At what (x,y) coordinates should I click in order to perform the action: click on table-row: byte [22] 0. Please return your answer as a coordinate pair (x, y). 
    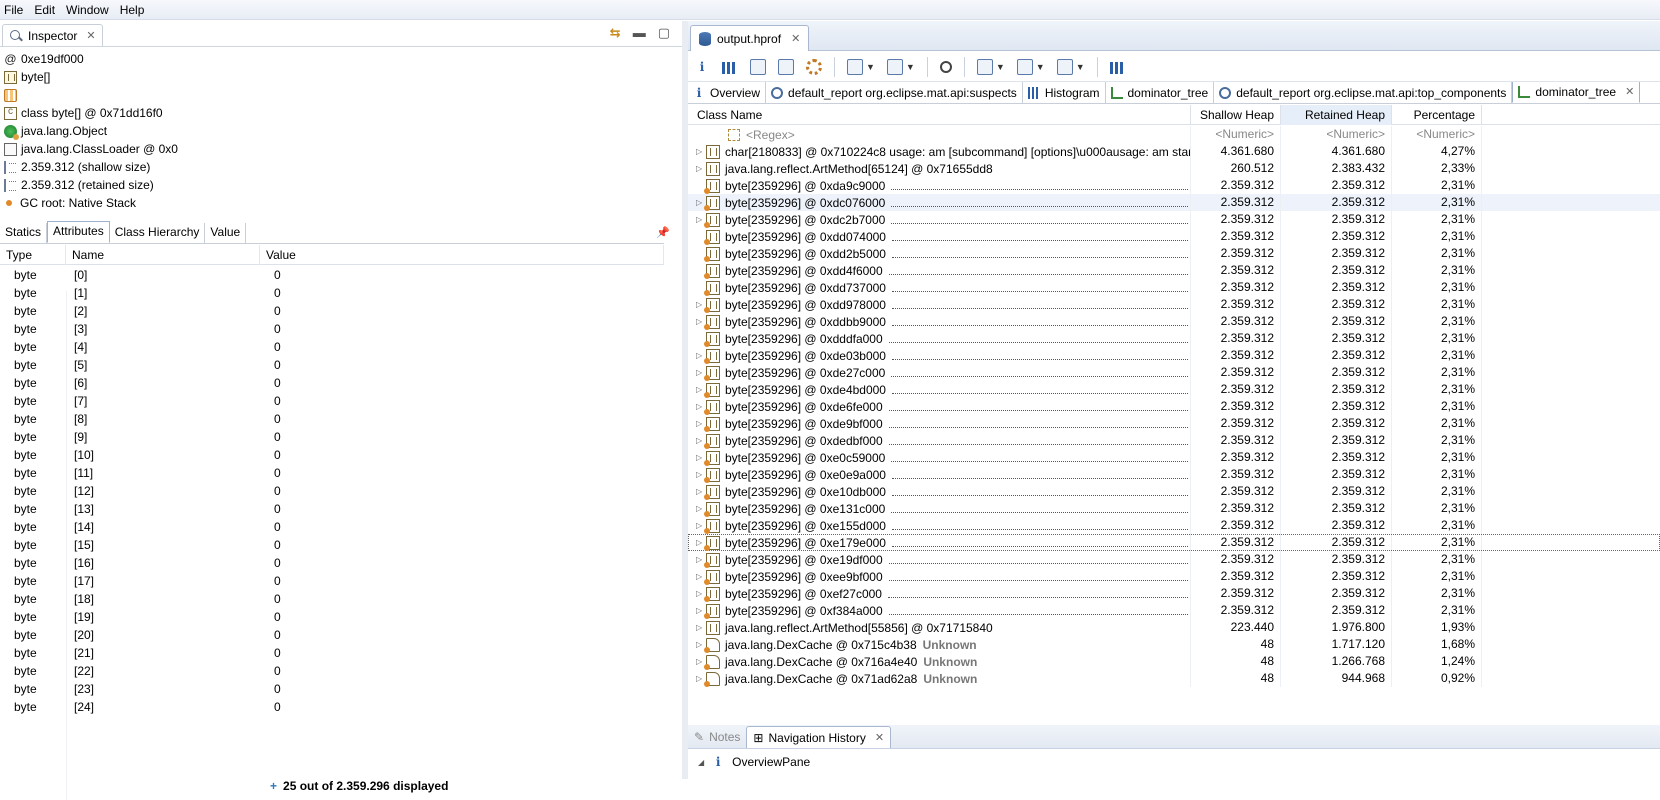
    Looking at the image, I should click on (332, 671).